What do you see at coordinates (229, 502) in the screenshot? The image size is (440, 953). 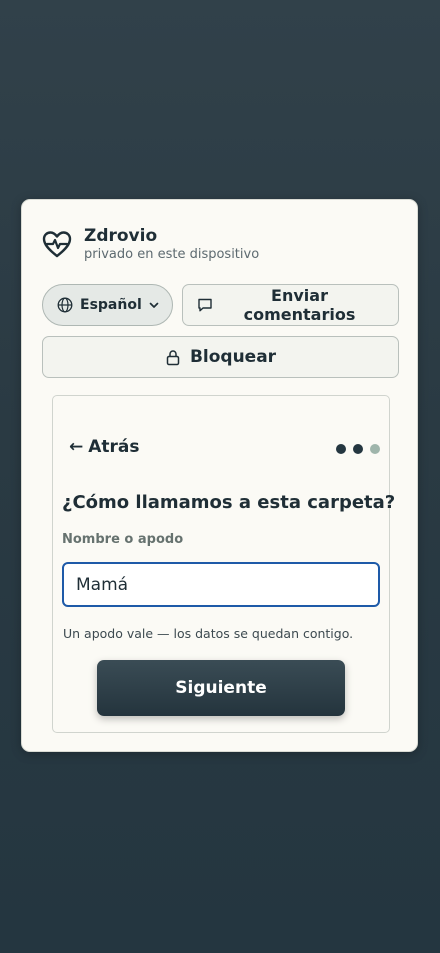 I see `step-question: ¿Cómo llamamos a esta carpeta?` at bounding box center [229, 502].